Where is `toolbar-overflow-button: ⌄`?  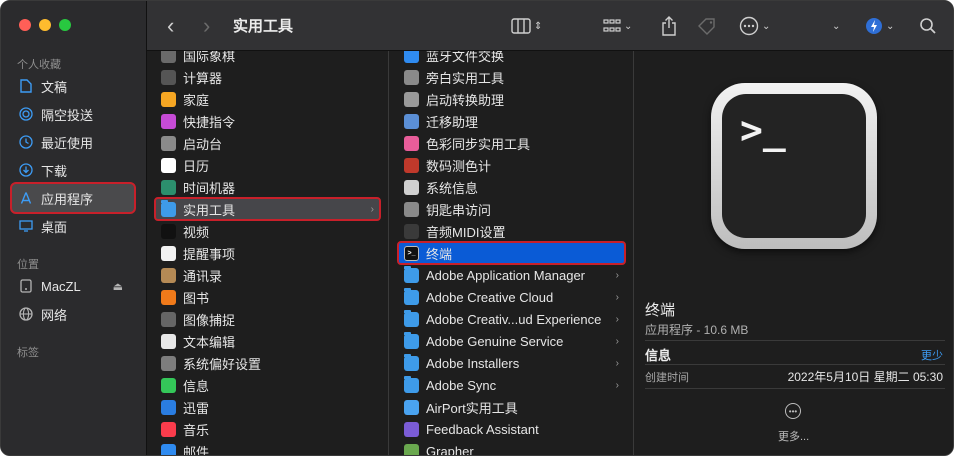
toolbar-overflow-button: ⌄ is located at coordinates (834, 26).